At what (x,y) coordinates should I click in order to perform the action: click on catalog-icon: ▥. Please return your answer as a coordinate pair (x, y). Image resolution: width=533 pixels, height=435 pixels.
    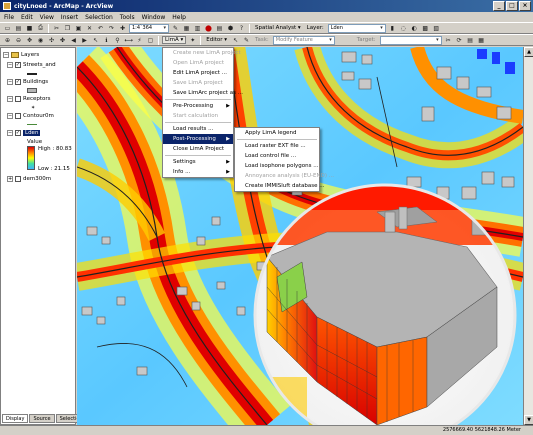
    Looking at the image, I should click on (197, 28).